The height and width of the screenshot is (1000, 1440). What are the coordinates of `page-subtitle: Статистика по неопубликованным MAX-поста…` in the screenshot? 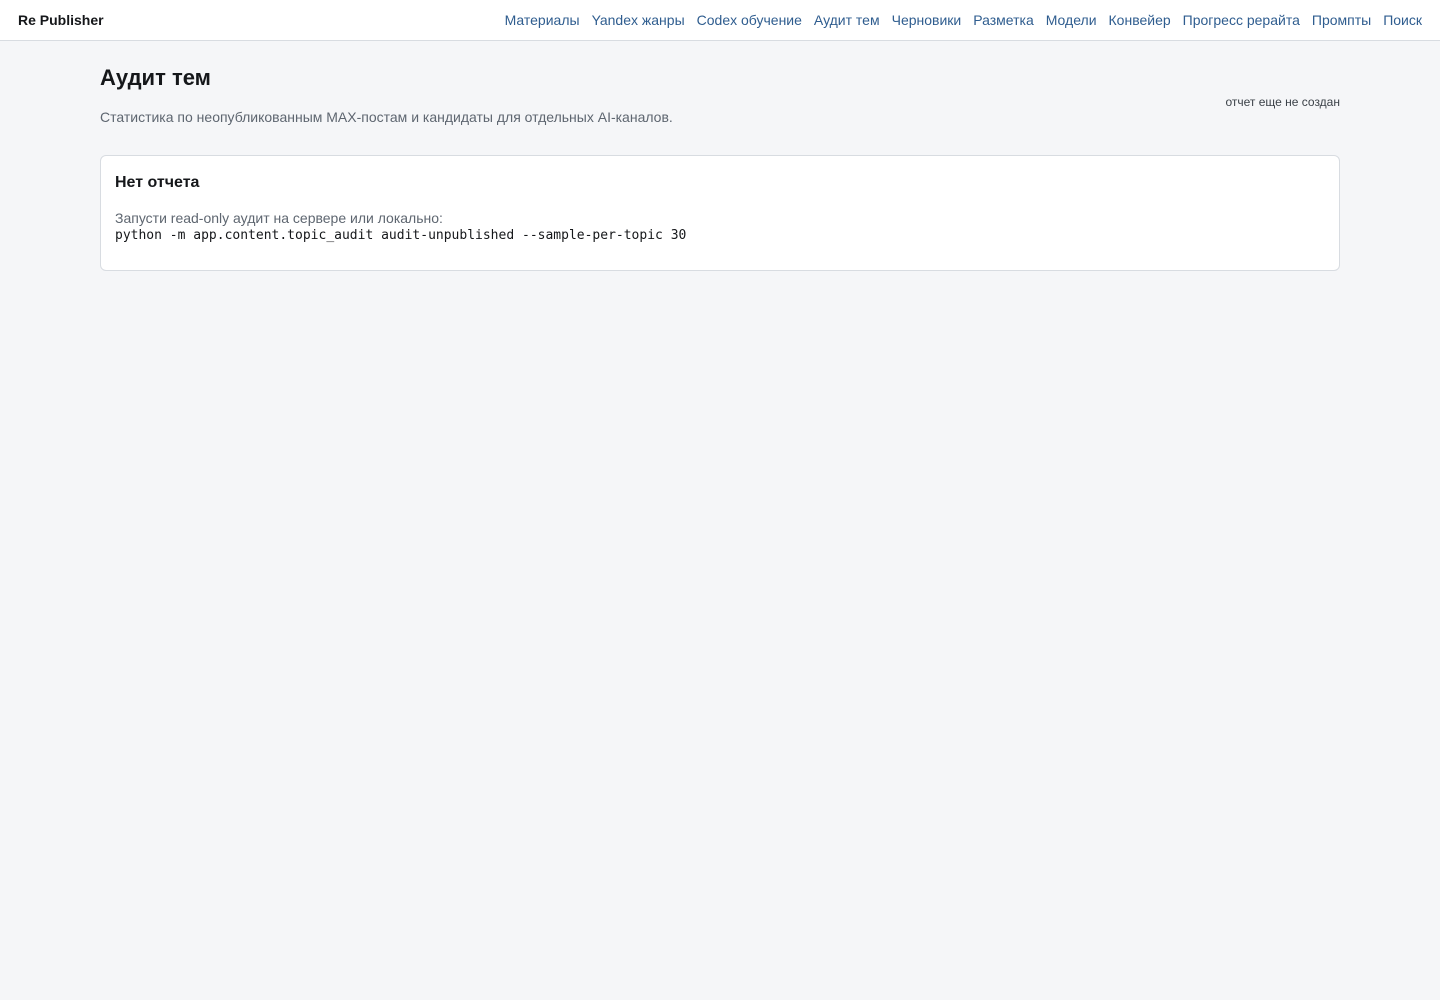 It's located at (386, 117).